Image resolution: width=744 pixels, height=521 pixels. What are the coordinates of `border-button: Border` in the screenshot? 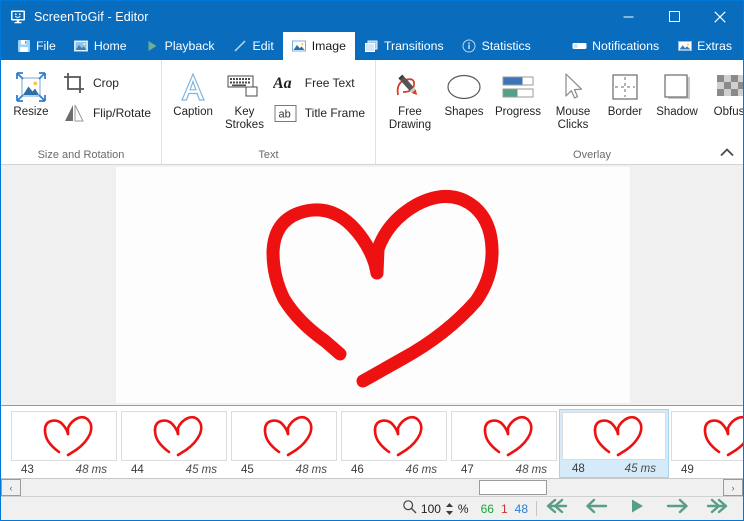 It's located at (625, 92).